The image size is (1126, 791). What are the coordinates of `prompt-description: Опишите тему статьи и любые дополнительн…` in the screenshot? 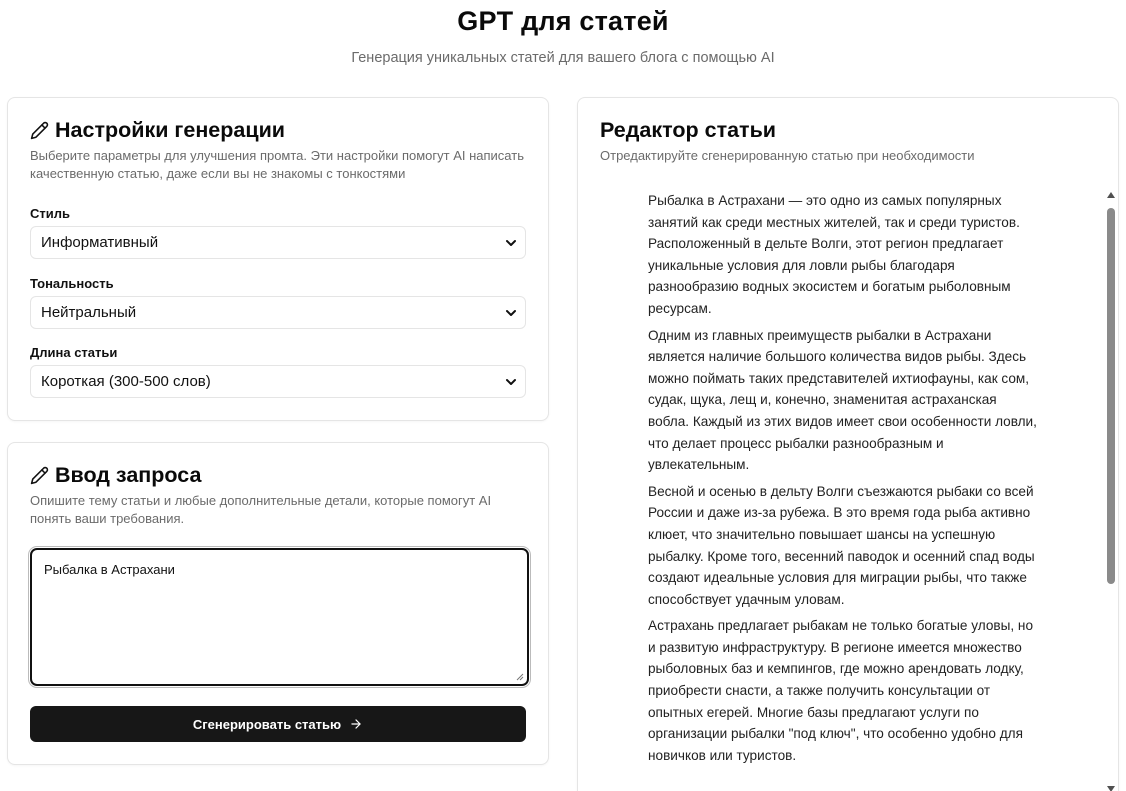 It's located at (261, 509).